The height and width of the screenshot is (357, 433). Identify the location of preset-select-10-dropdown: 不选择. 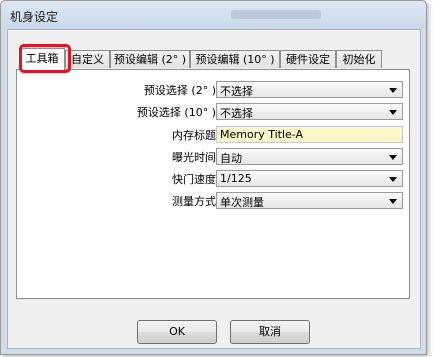
(309, 111).